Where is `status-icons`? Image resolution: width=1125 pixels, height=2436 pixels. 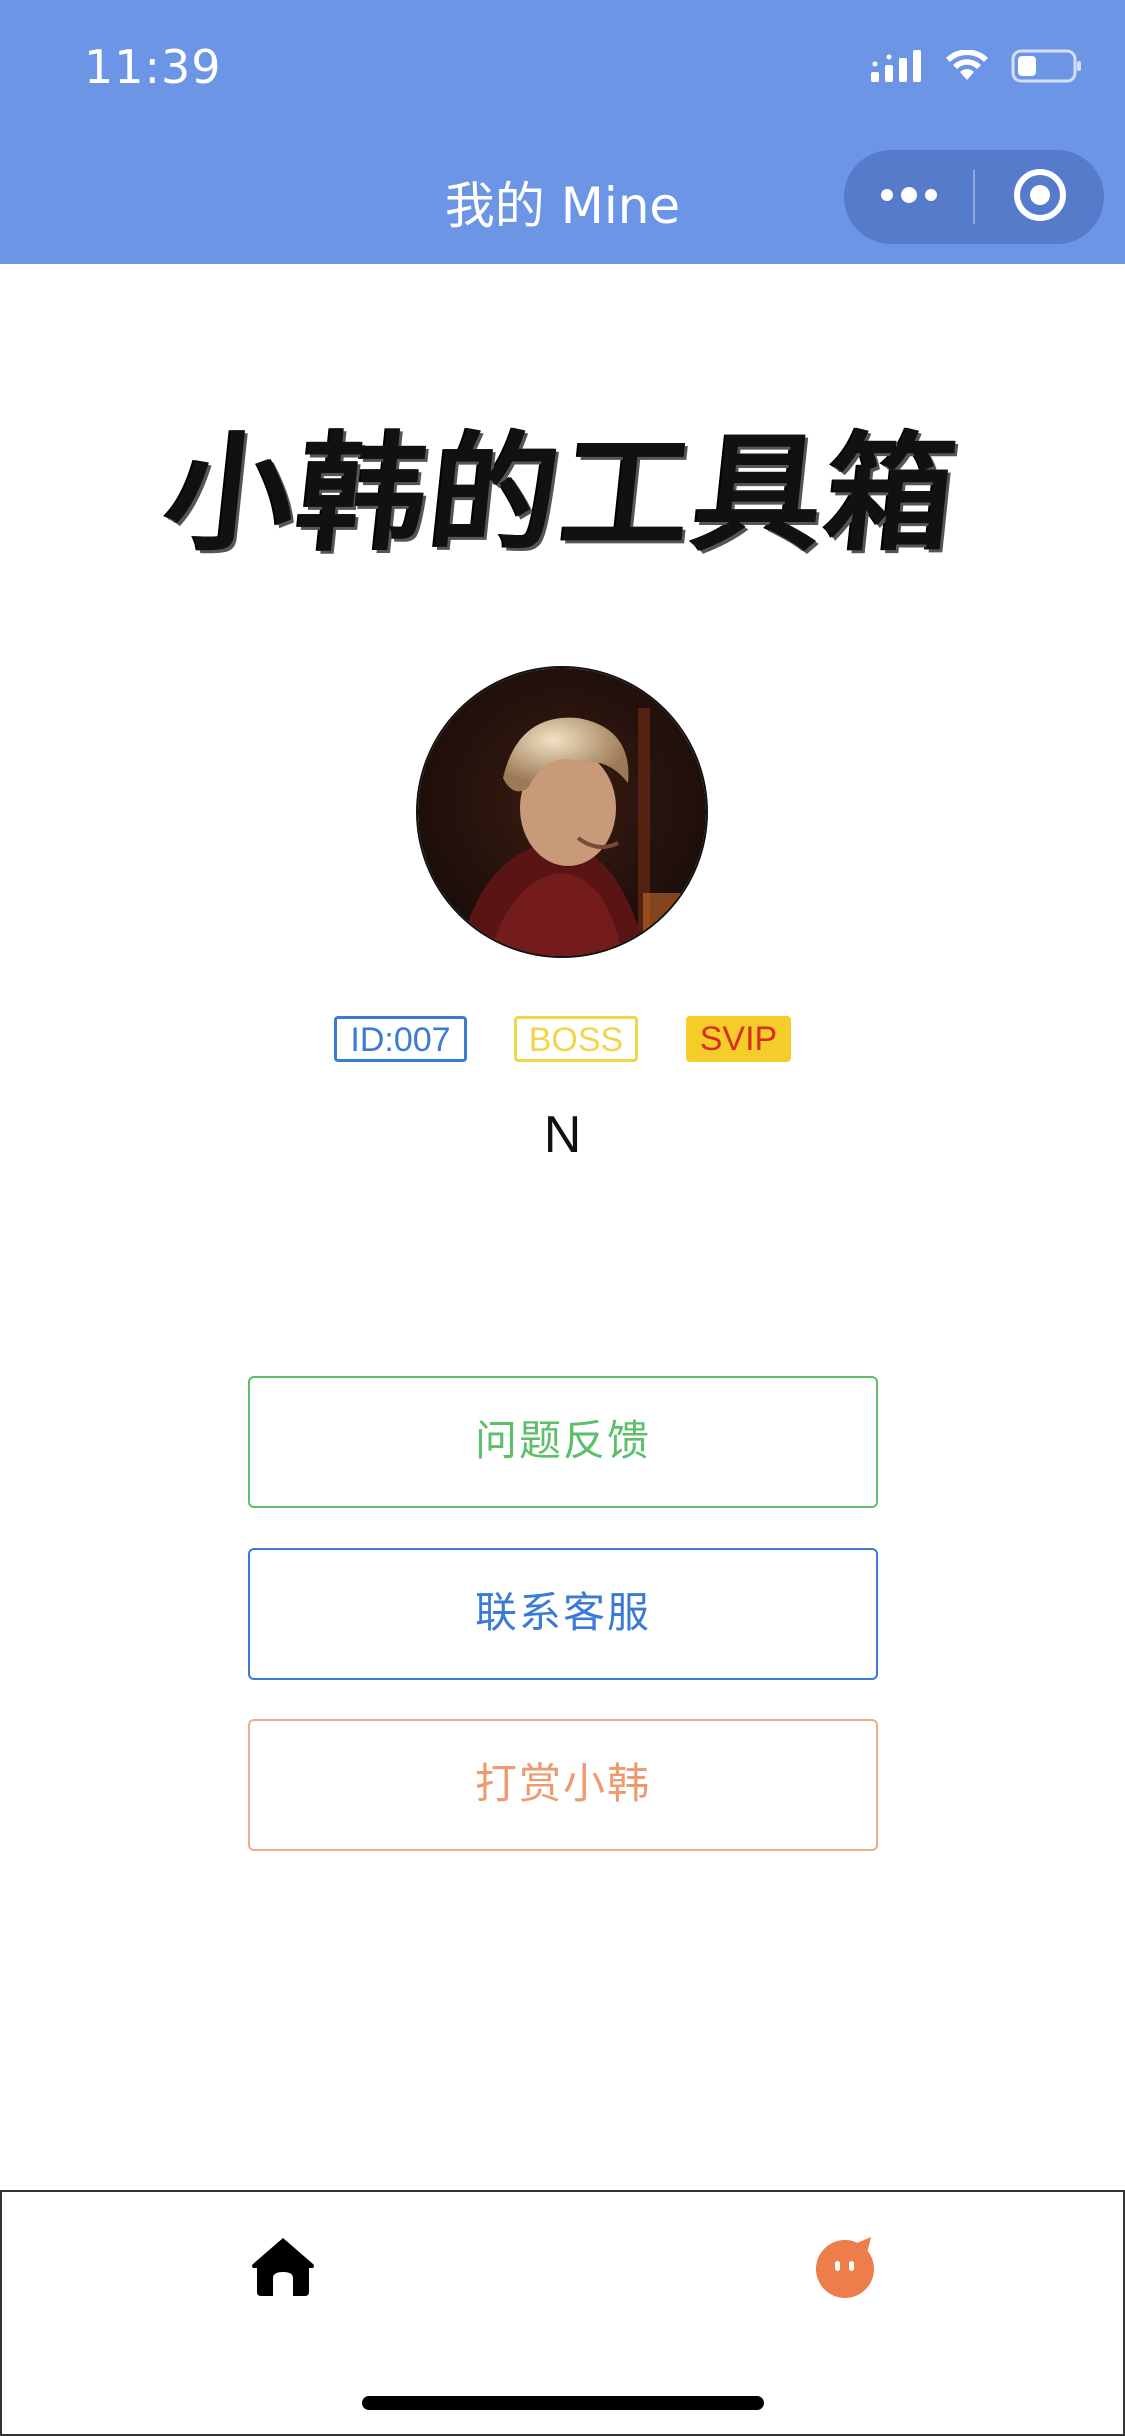
status-icons is located at coordinates (977, 68).